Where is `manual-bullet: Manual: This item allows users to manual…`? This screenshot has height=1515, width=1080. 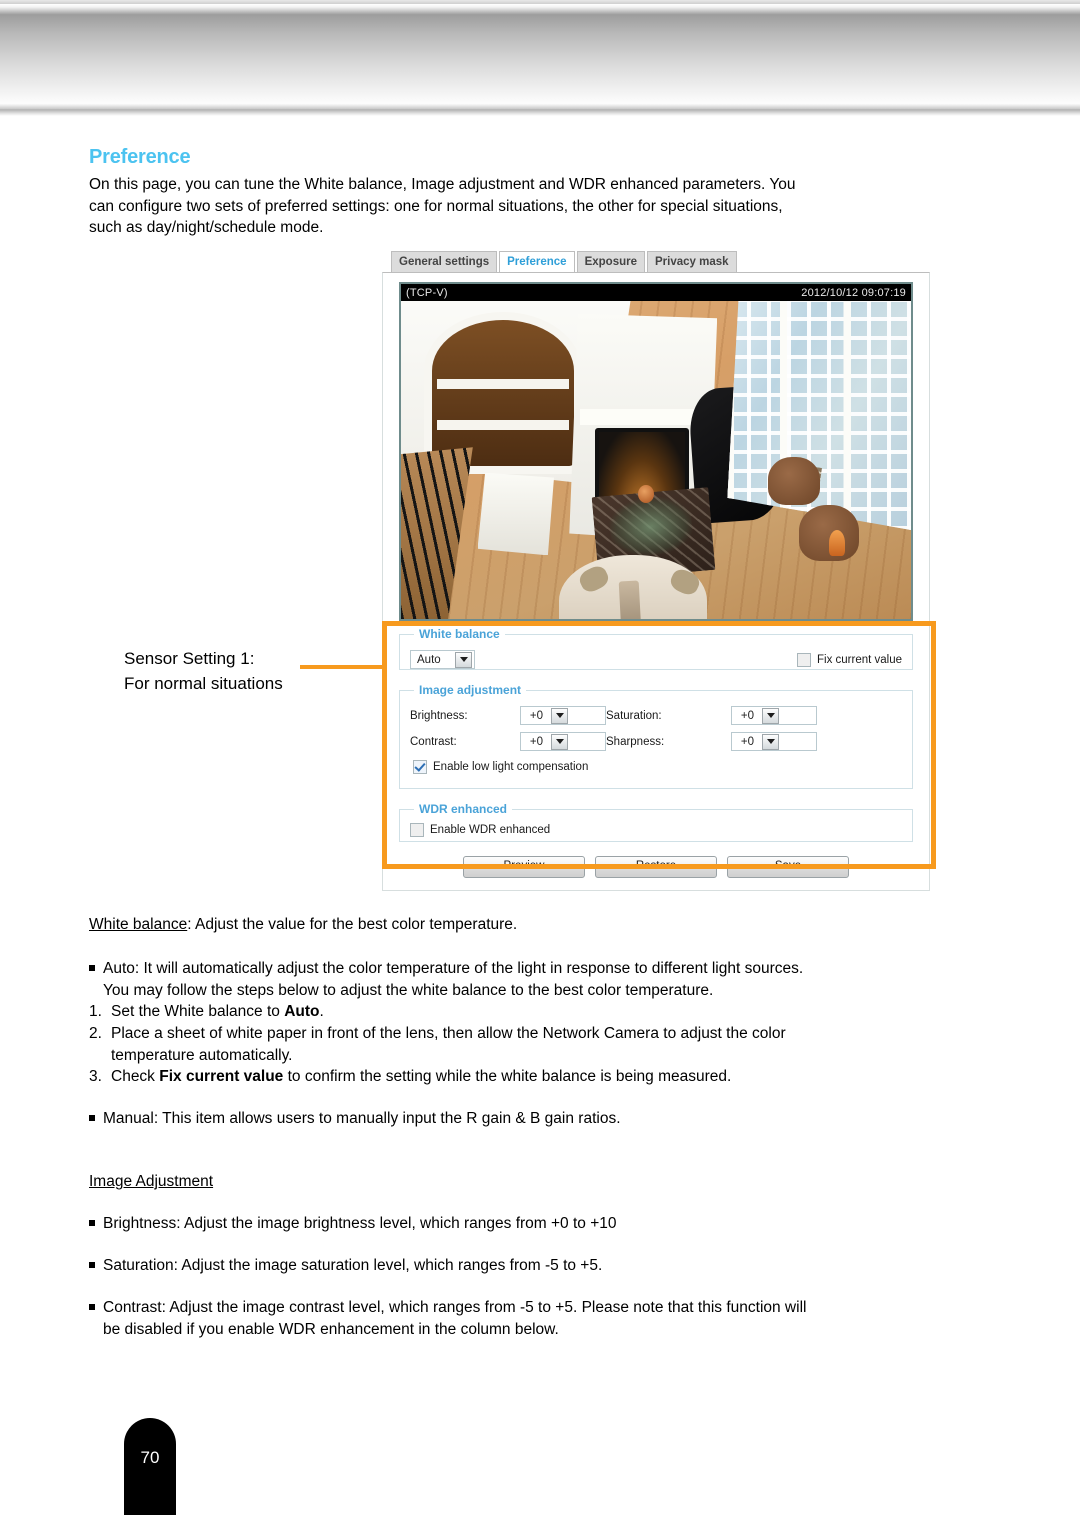 manual-bullet: Manual: This item allows users to manual… is located at coordinates (547, 1119).